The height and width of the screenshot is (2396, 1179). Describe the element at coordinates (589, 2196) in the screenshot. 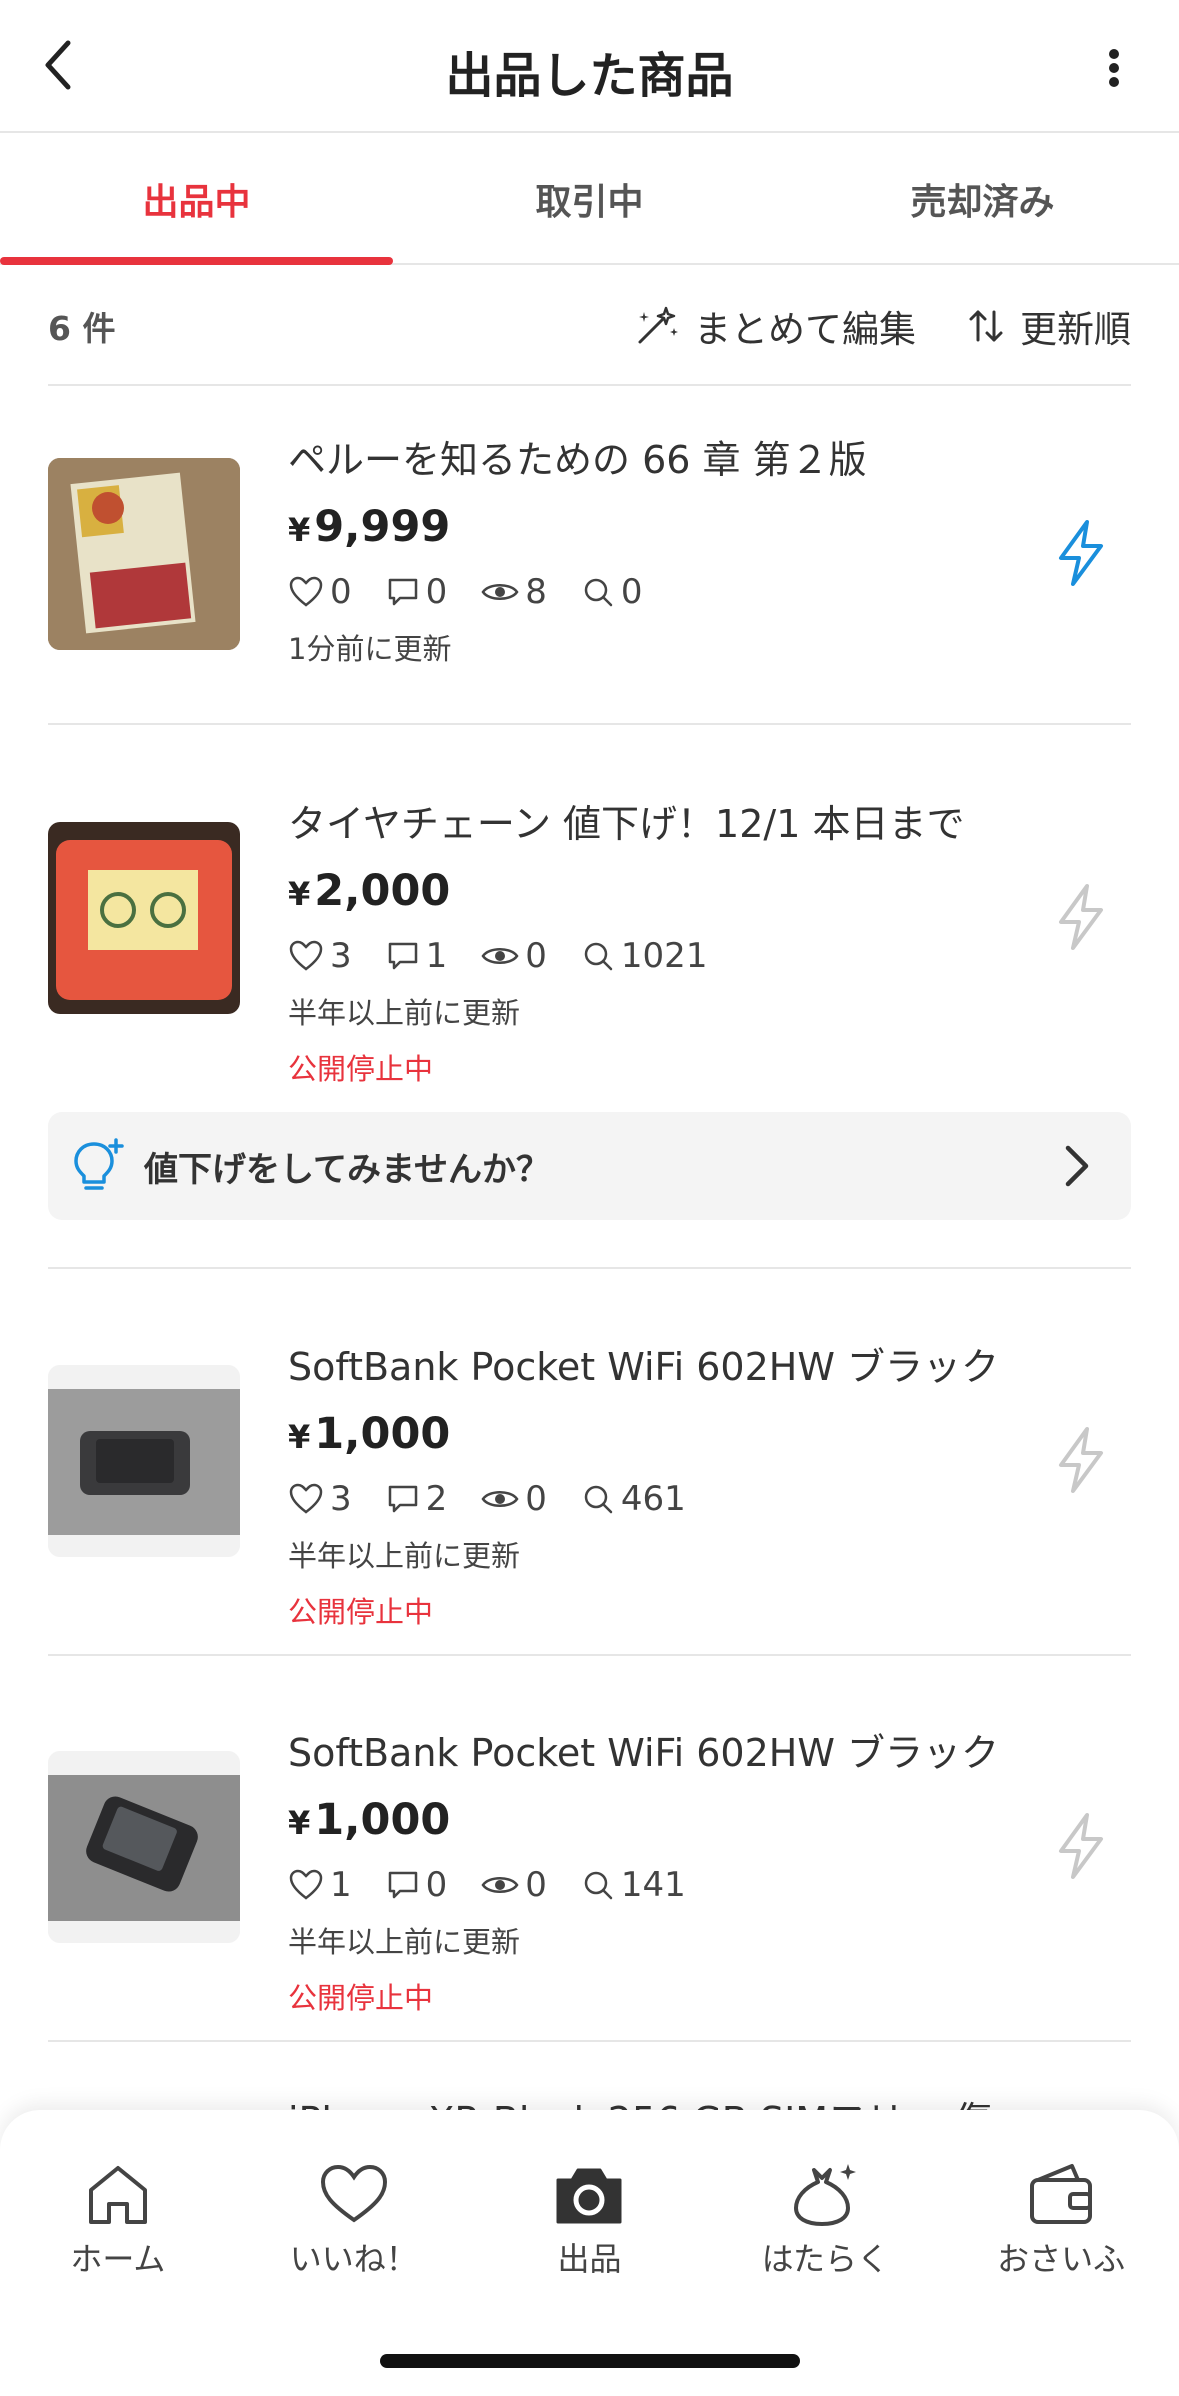

I see `camera-icon` at that location.